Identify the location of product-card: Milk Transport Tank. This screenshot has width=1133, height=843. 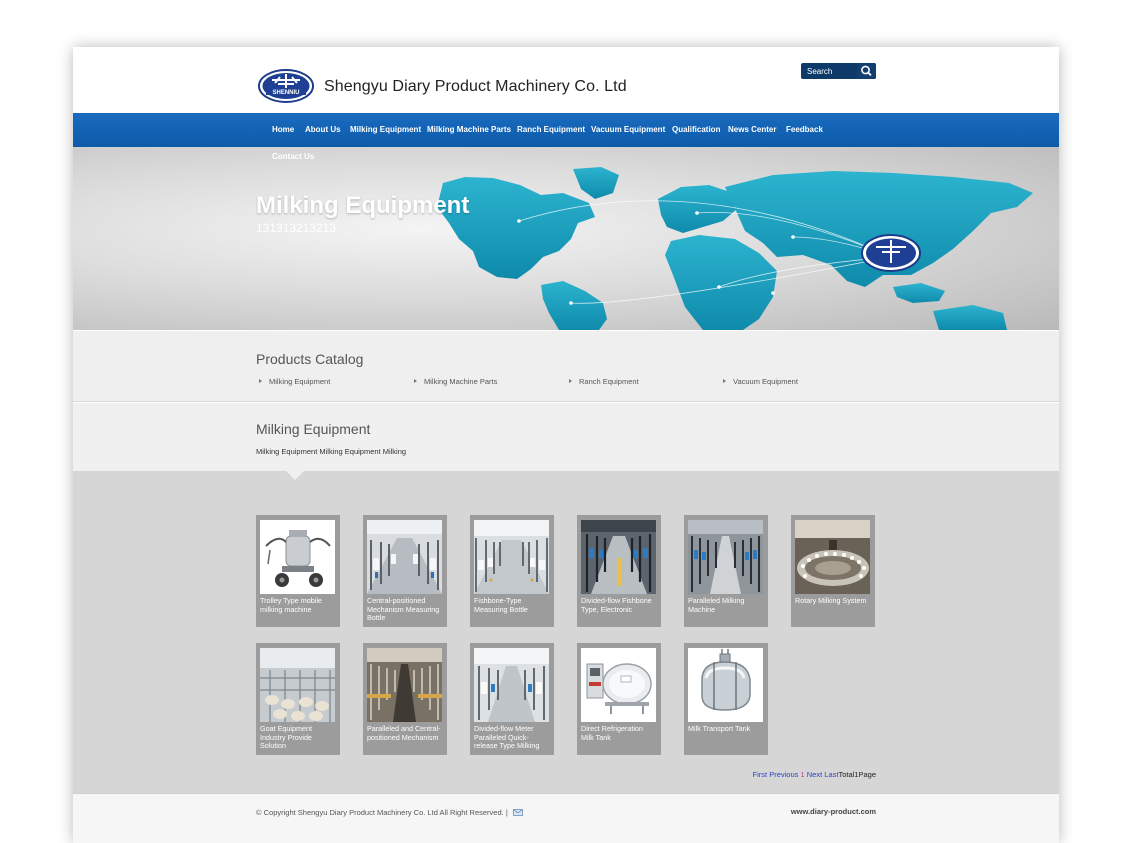
(726, 699).